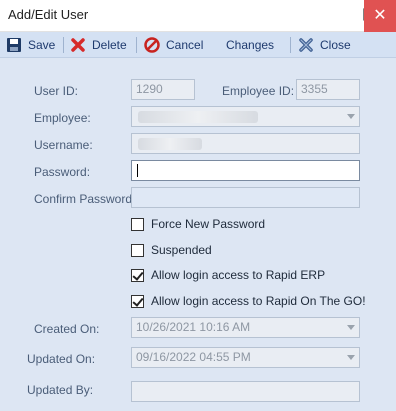 This screenshot has width=396, height=411. I want to click on updated-on-dropdown: 09/16/2022 04:55 PM, so click(245, 357).